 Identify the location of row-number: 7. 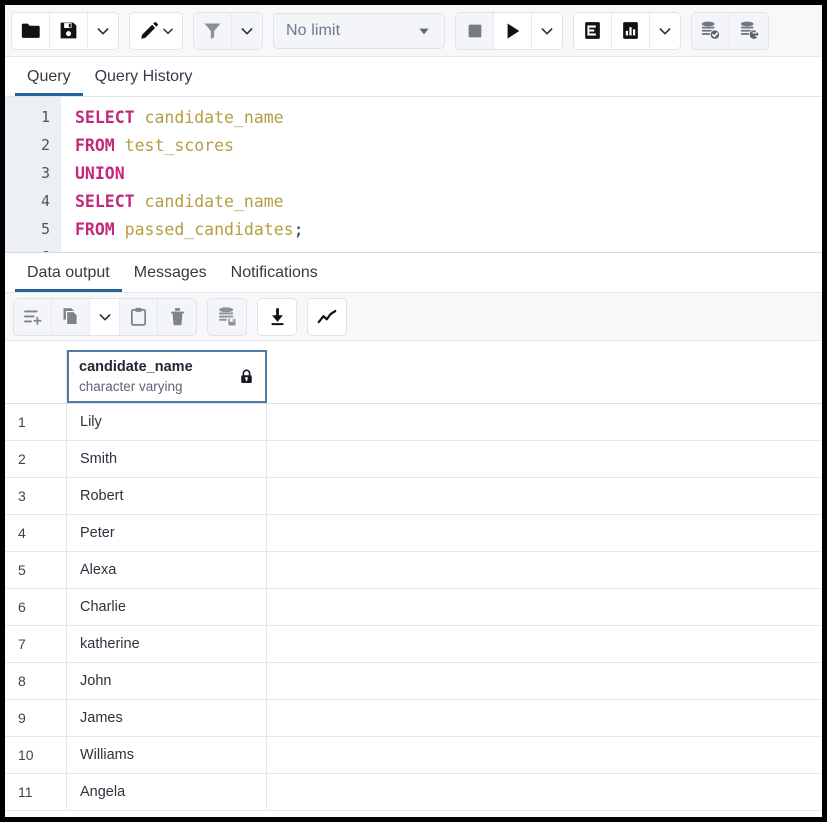
(36, 644).